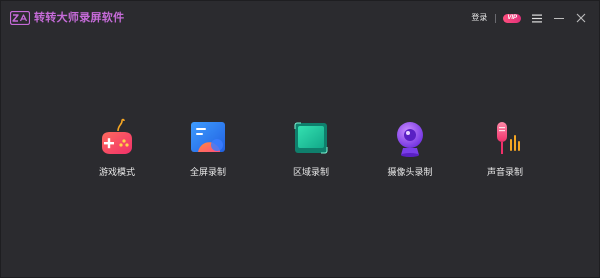 This screenshot has height=278, width=600. I want to click on feature-game-mode: 游戏模式, so click(117, 148).